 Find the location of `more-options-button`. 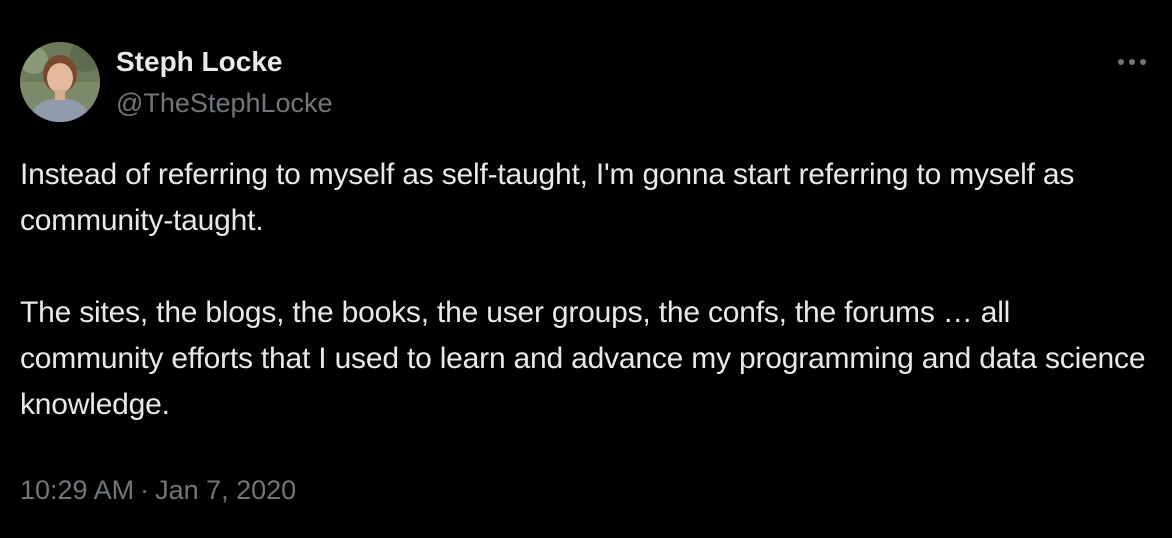

more-options-button is located at coordinates (1132, 62).